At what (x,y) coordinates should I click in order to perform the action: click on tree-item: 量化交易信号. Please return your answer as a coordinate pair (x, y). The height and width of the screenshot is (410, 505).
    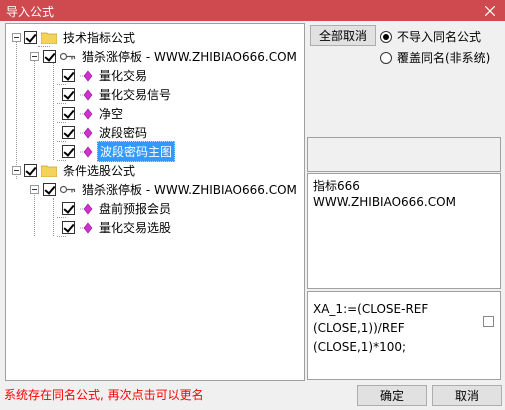
    Looking at the image, I should click on (117, 94).